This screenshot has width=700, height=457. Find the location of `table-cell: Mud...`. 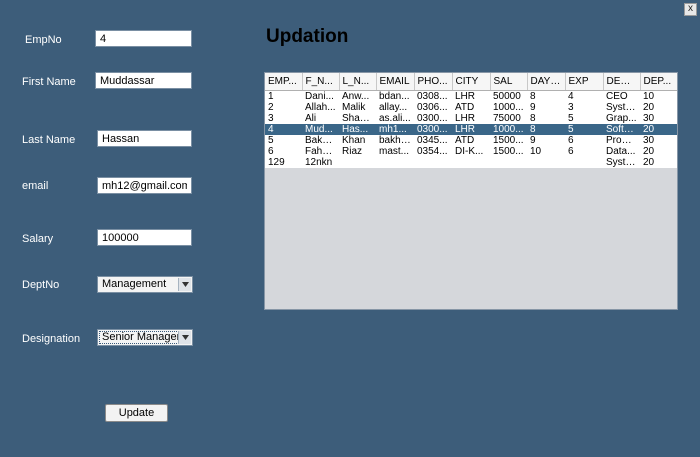

table-cell: Mud... is located at coordinates (320, 129).